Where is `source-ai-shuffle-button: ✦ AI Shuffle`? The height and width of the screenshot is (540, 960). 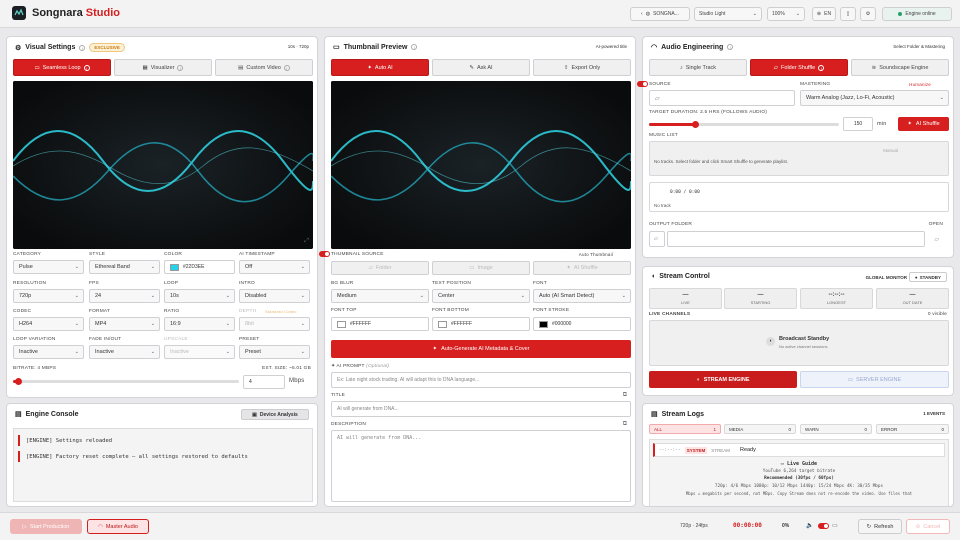
source-ai-shuffle-button: ✦ AI Shuffle is located at coordinates (582, 268).